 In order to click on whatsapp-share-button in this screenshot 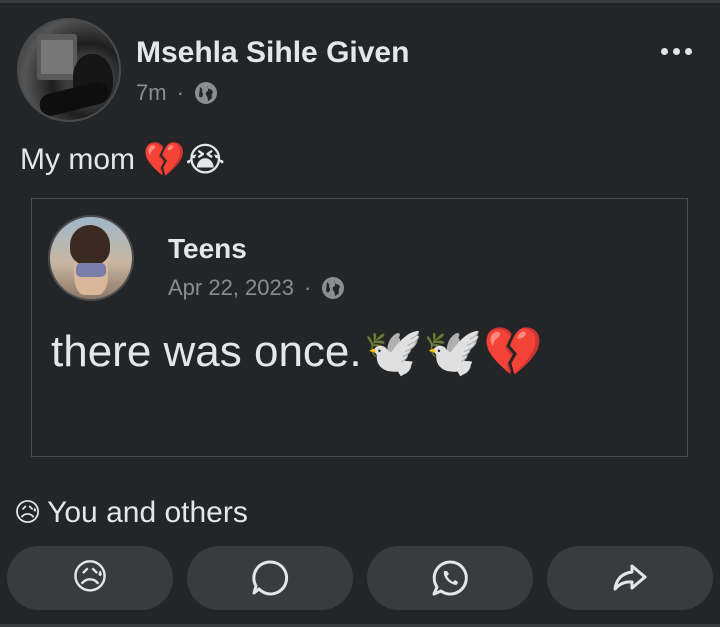, I will do `click(450, 578)`.